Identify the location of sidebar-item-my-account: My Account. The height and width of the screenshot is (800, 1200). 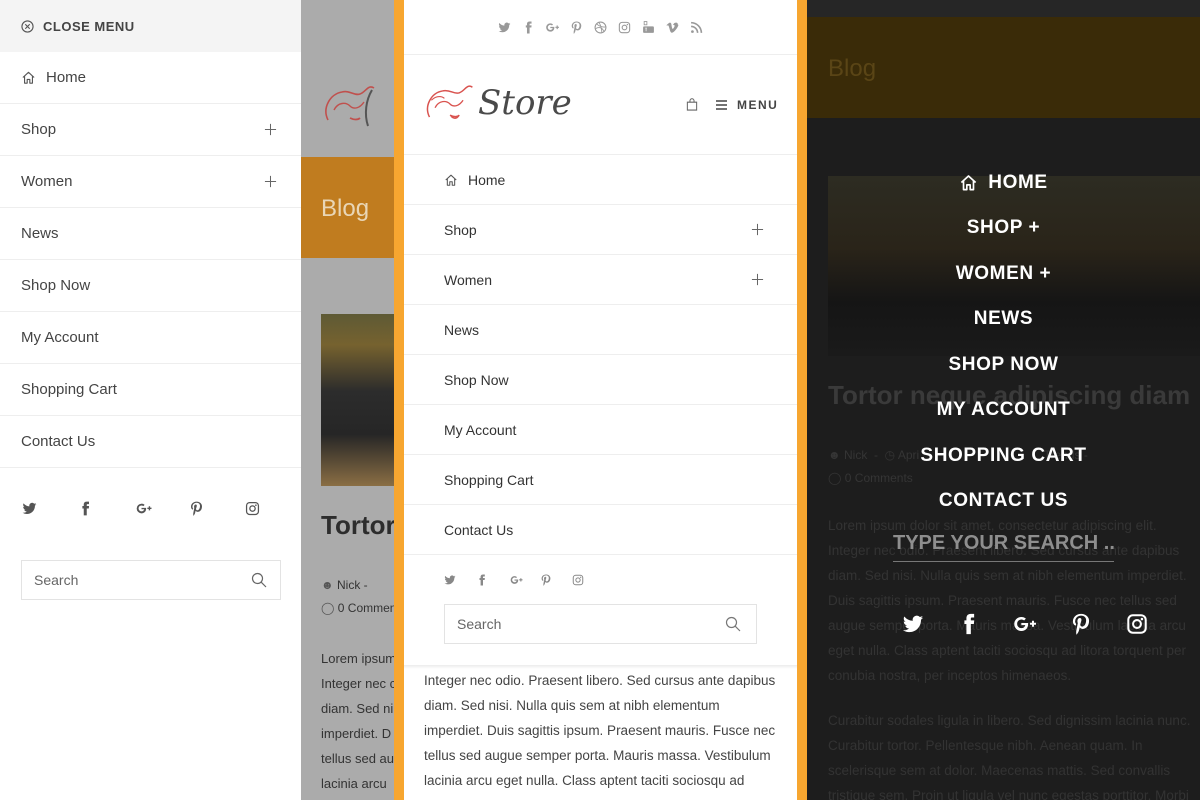
(150, 338).